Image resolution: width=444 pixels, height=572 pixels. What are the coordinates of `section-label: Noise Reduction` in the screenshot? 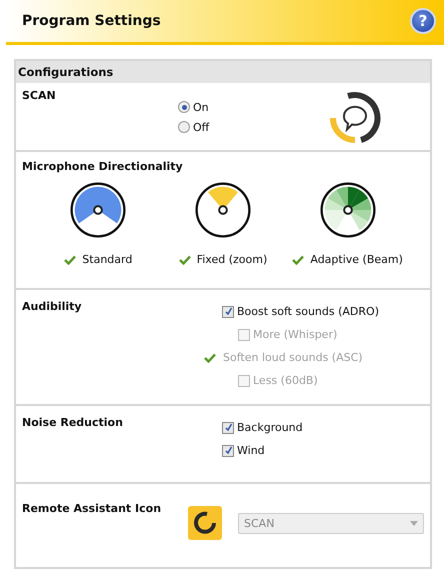 It's located at (72, 422).